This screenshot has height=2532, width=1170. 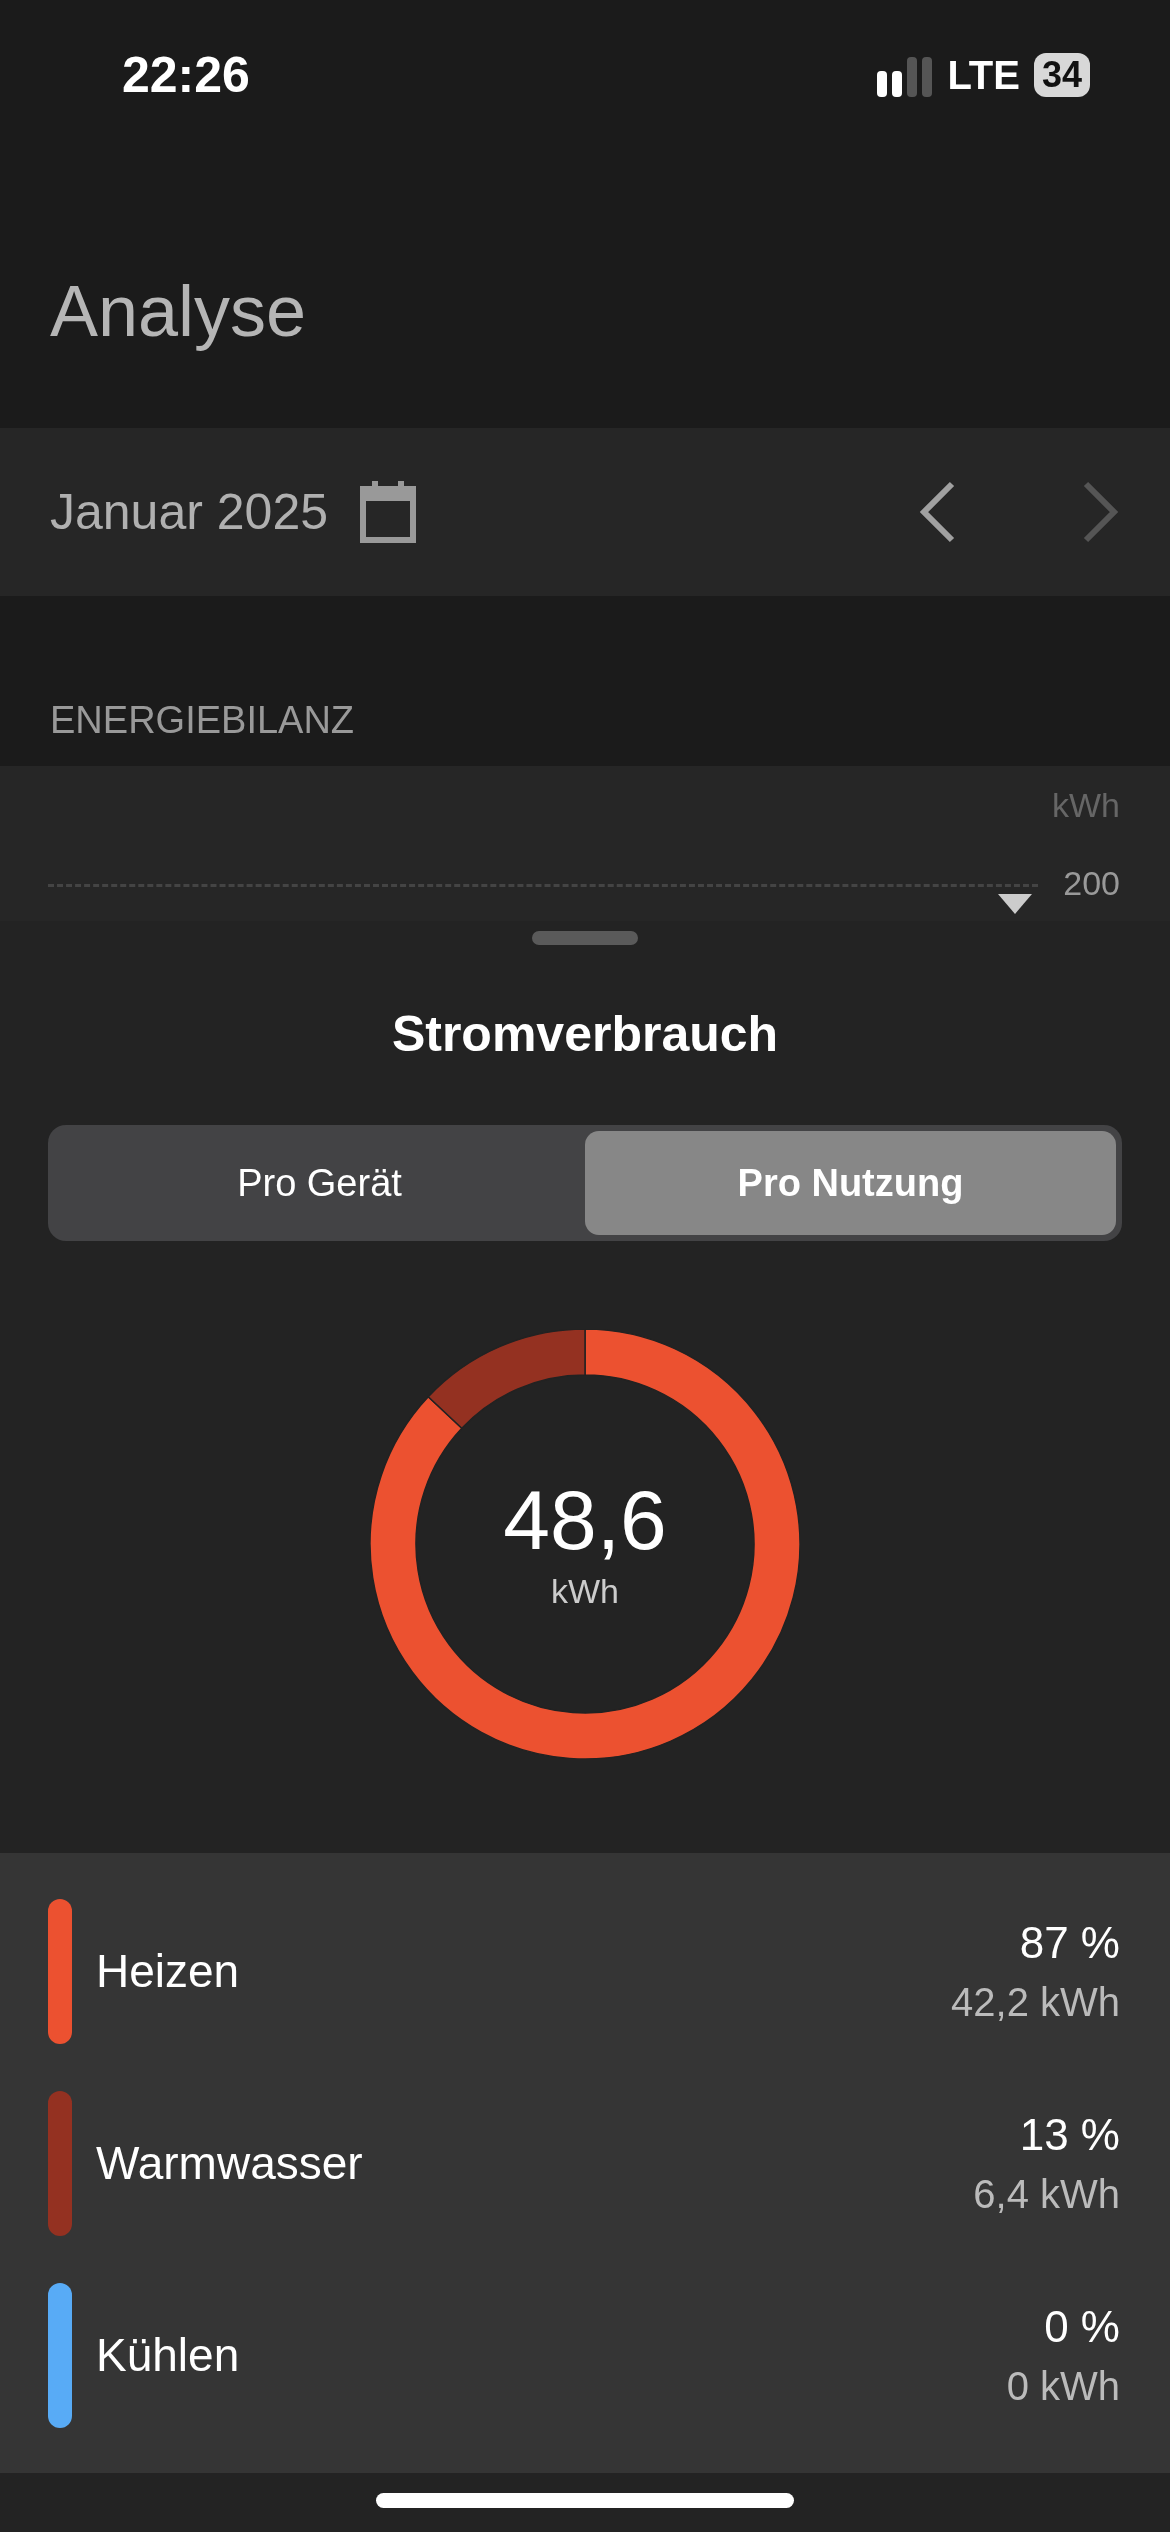 What do you see at coordinates (168, 2355) in the screenshot?
I see `legend-label: Kühlen` at bounding box center [168, 2355].